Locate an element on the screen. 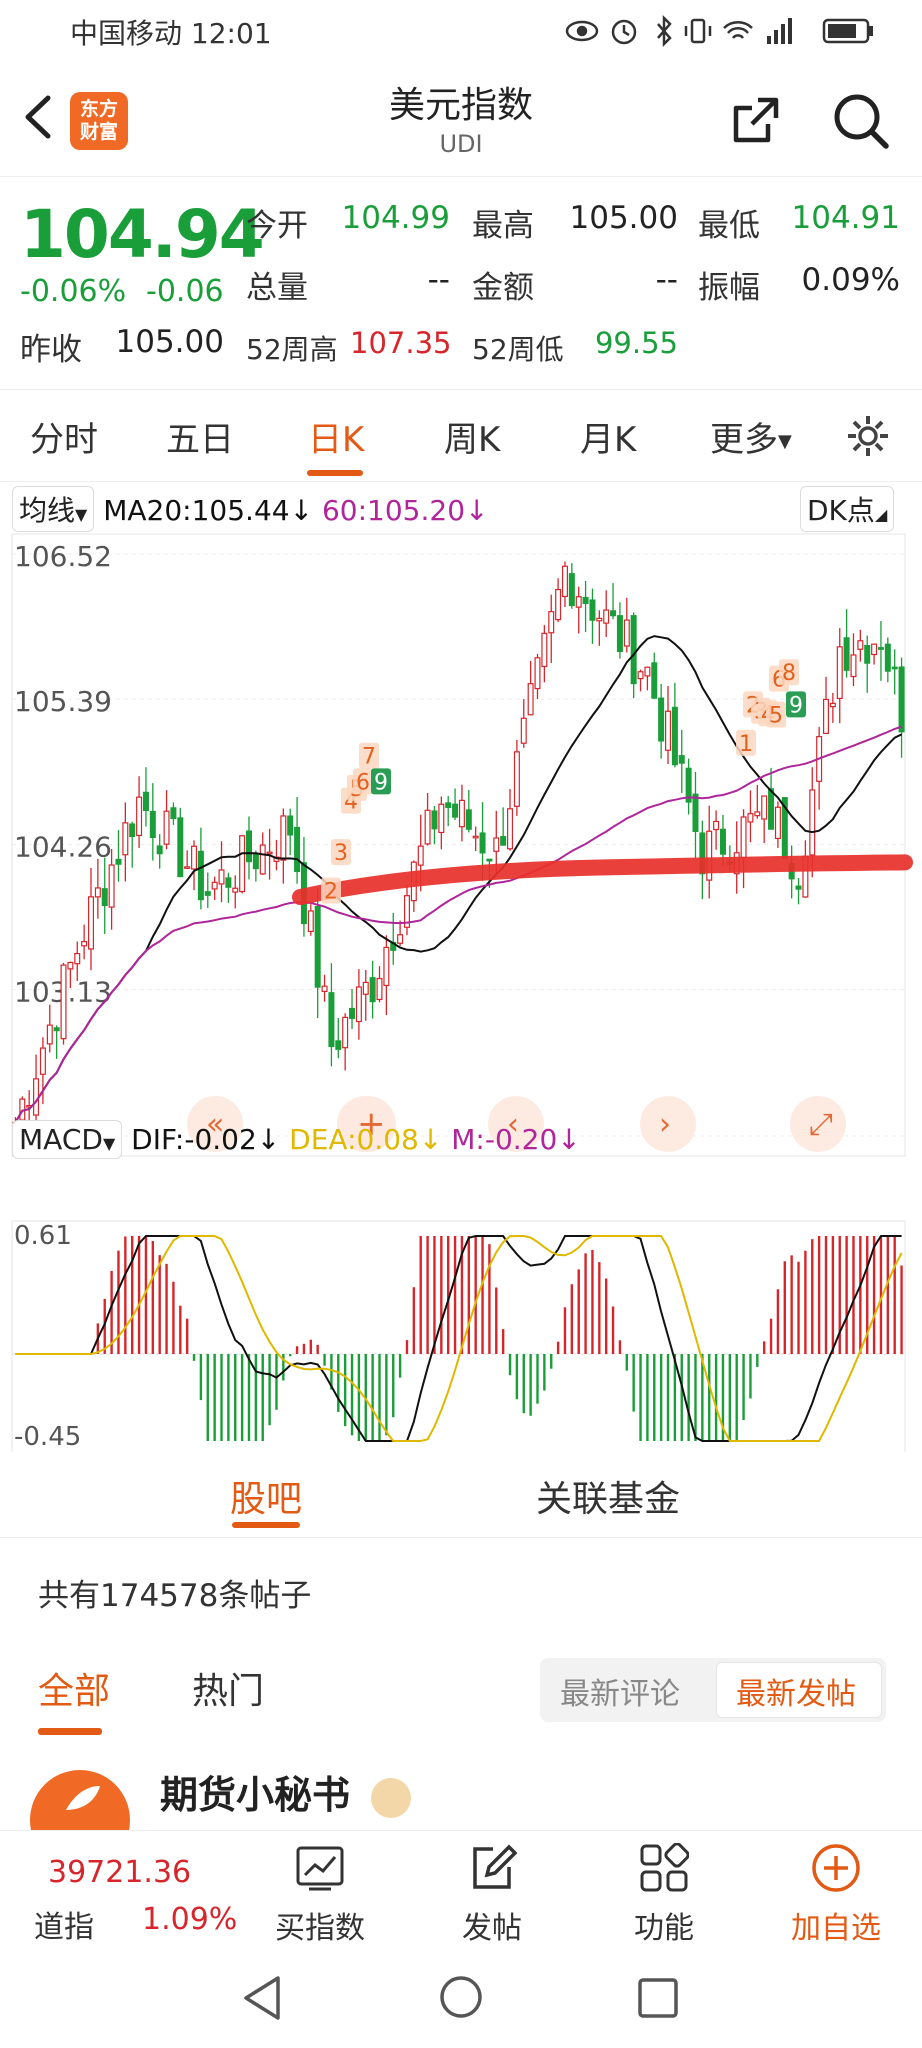 The image size is (922, 2048). post-username: 期货小秘书 is located at coordinates (286, 1791).